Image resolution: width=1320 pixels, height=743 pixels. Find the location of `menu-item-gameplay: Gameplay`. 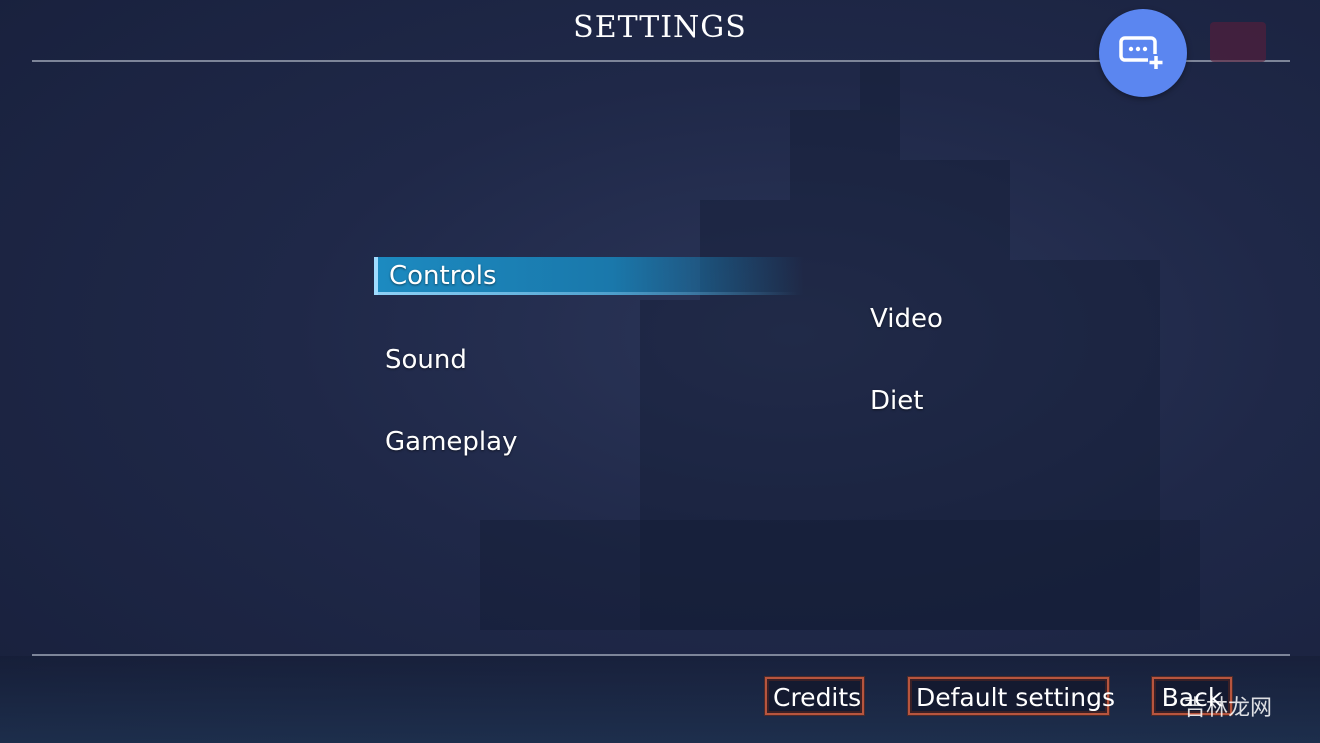

menu-item-gameplay: Gameplay is located at coordinates (451, 442).